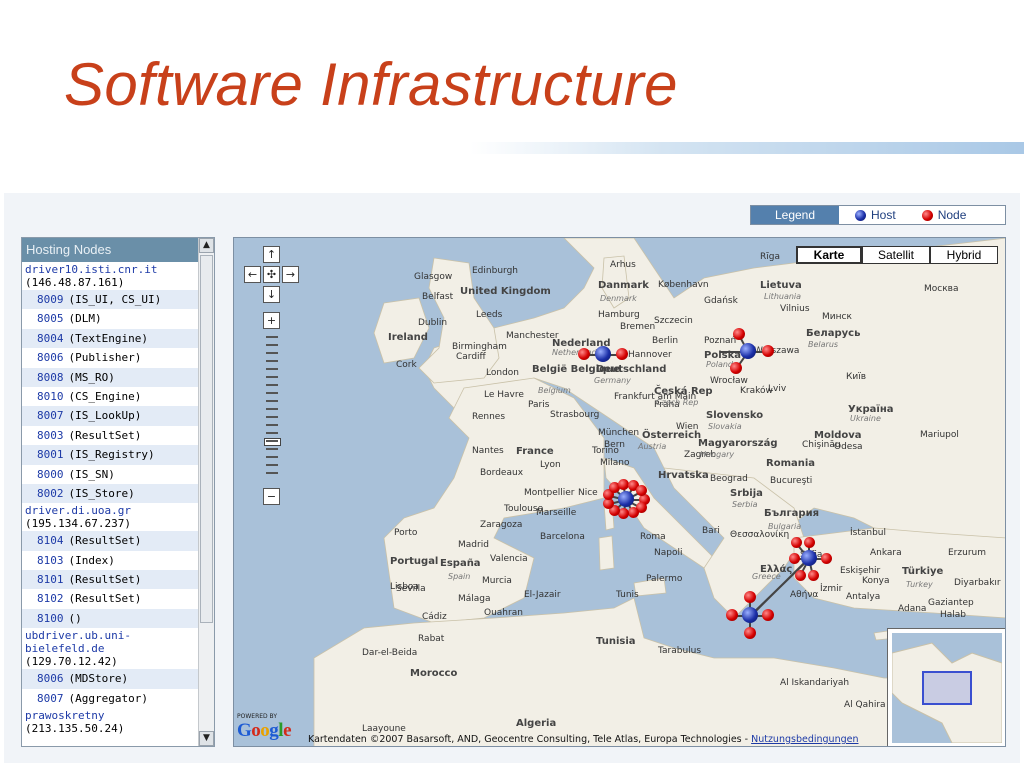  Describe the element at coordinates (50, 598) in the screenshot. I see `node-port: 8102` at that location.